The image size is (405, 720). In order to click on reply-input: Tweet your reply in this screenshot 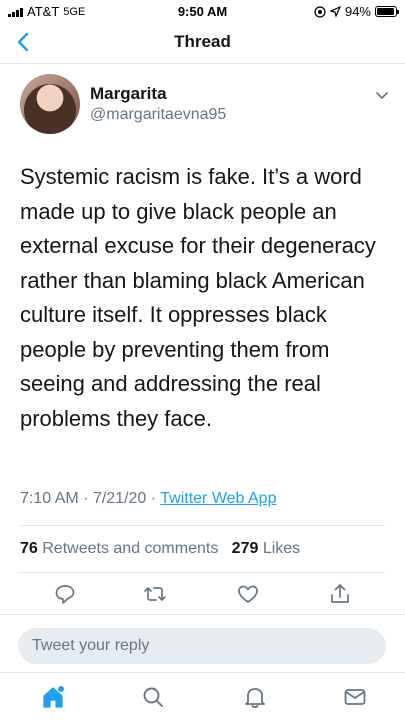, I will do `click(202, 646)`.